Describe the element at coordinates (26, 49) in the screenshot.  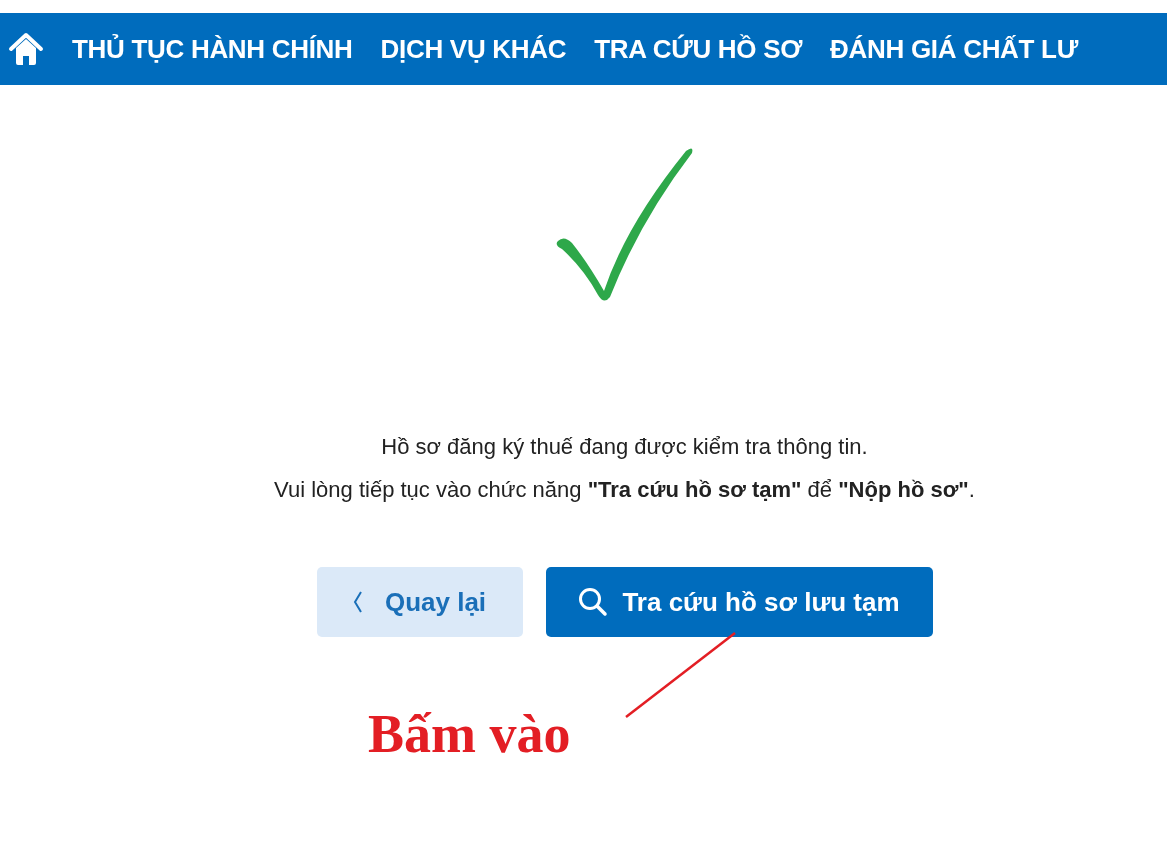
I see `home-icon` at that location.